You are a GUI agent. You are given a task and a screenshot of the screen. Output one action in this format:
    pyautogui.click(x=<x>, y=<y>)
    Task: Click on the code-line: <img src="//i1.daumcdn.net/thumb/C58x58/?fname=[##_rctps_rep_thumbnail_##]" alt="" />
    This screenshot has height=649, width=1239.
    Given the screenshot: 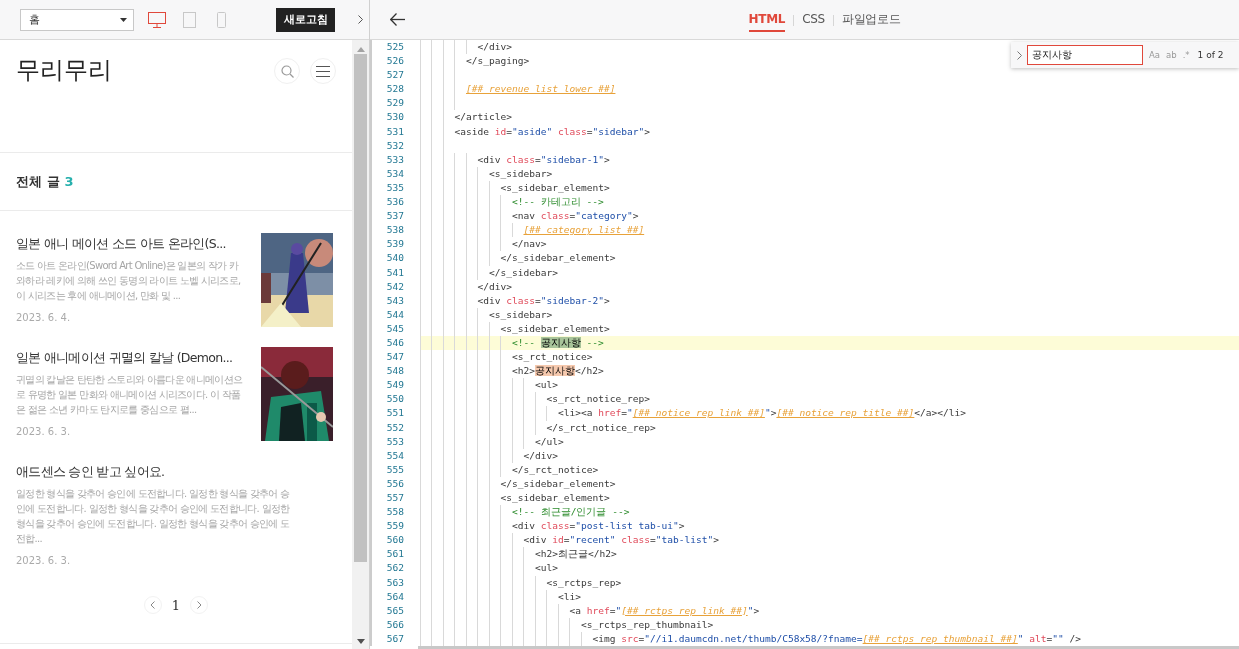 What is the action you would take?
    pyautogui.click(x=837, y=638)
    